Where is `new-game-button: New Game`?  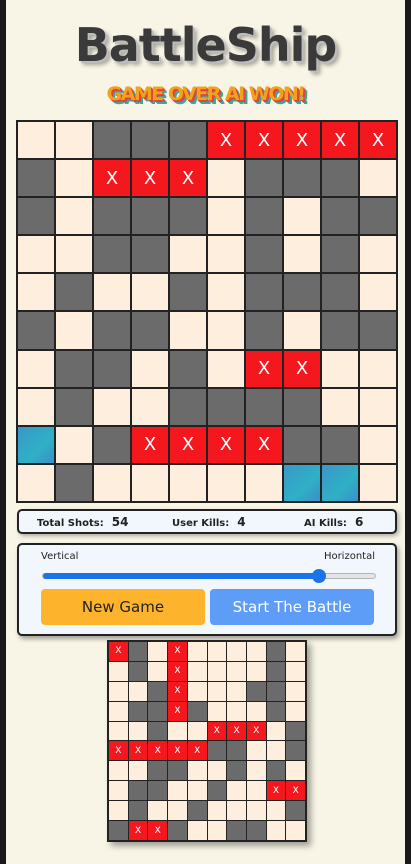
new-game-button: New Game is located at coordinates (123, 607).